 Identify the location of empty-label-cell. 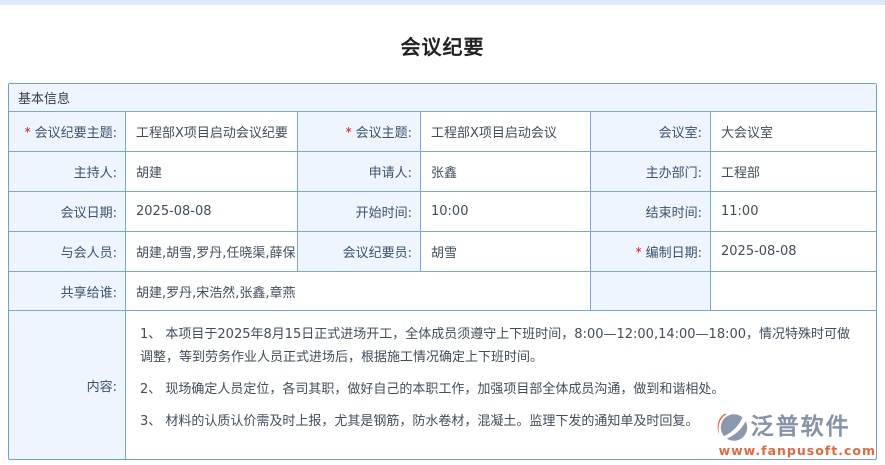
(651, 291).